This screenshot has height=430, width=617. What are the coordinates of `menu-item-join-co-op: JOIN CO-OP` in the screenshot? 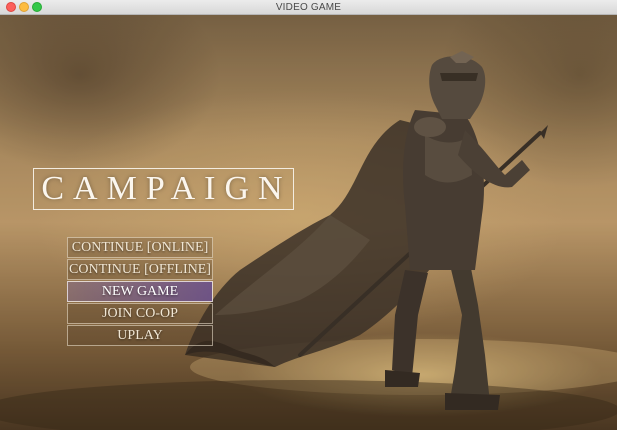 It's located at (140, 313).